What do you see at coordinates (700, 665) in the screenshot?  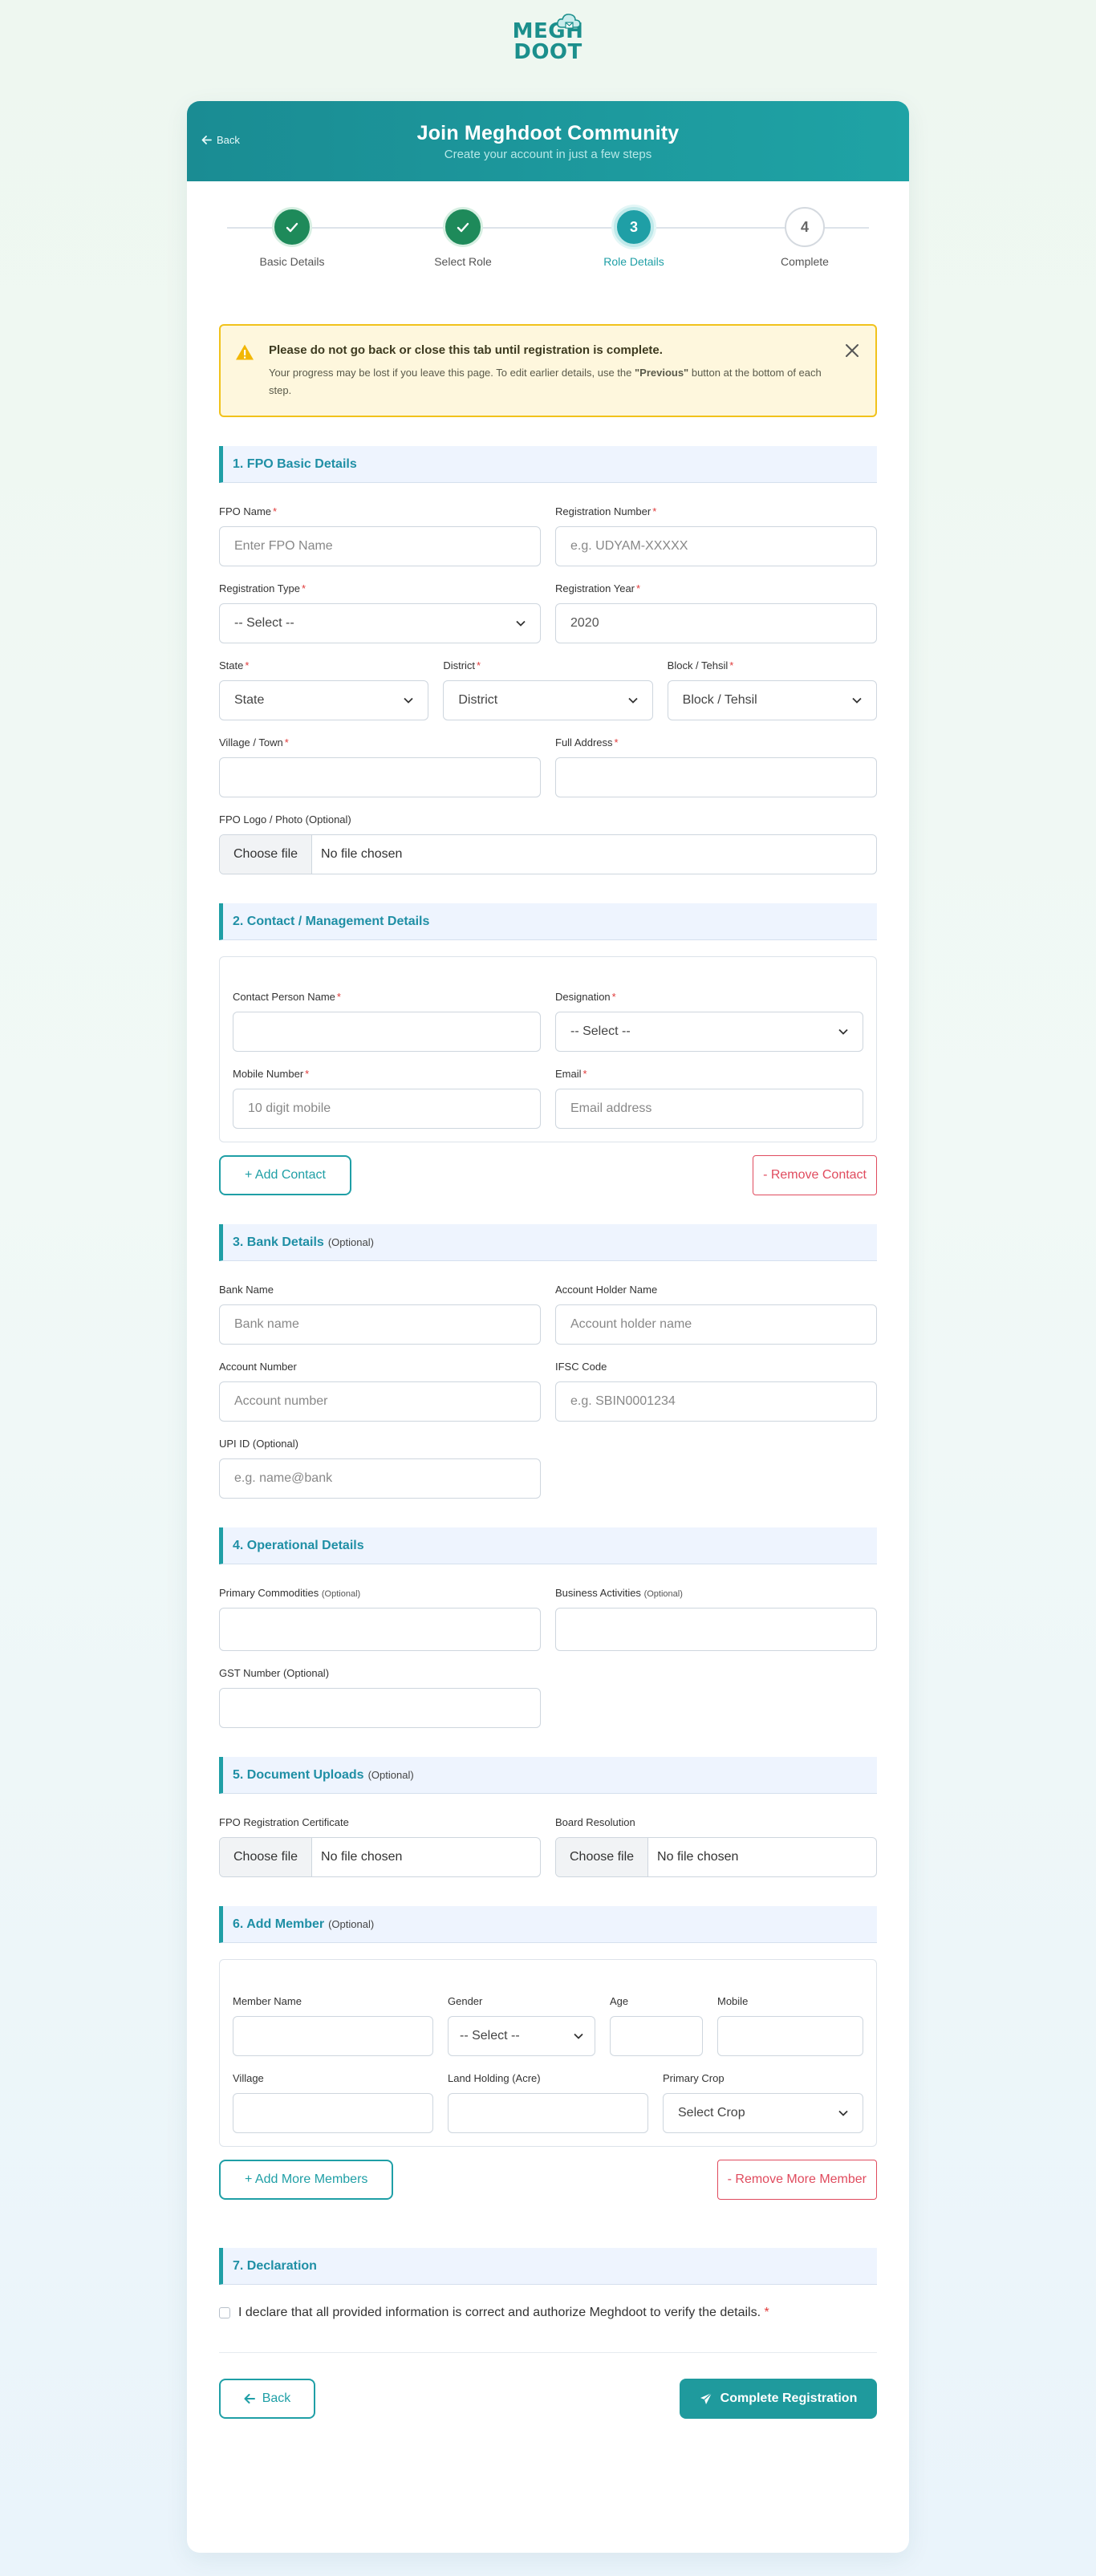 I see `block-tehsil-label: Block / Tehsil *` at bounding box center [700, 665].